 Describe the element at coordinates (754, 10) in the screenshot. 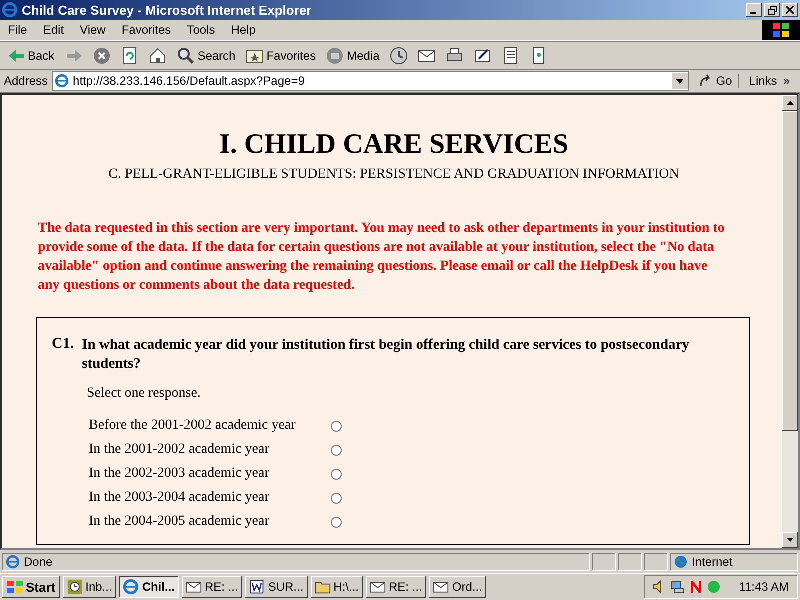

I see `minimize-button` at that location.